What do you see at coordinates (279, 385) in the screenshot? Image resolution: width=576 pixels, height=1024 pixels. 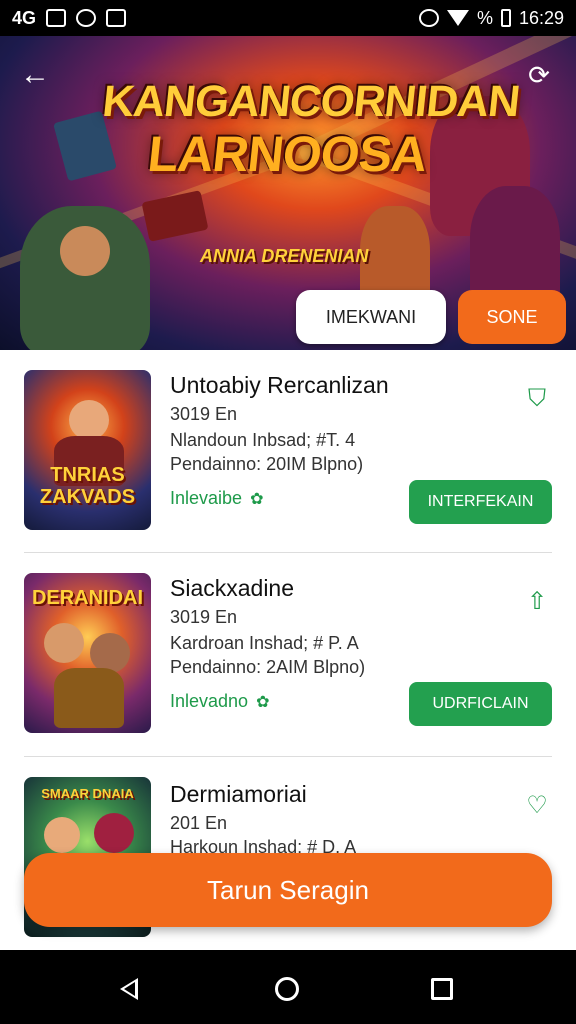 I see `item-title: Untoabiy Rercanlizan` at bounding box center [279, 385].